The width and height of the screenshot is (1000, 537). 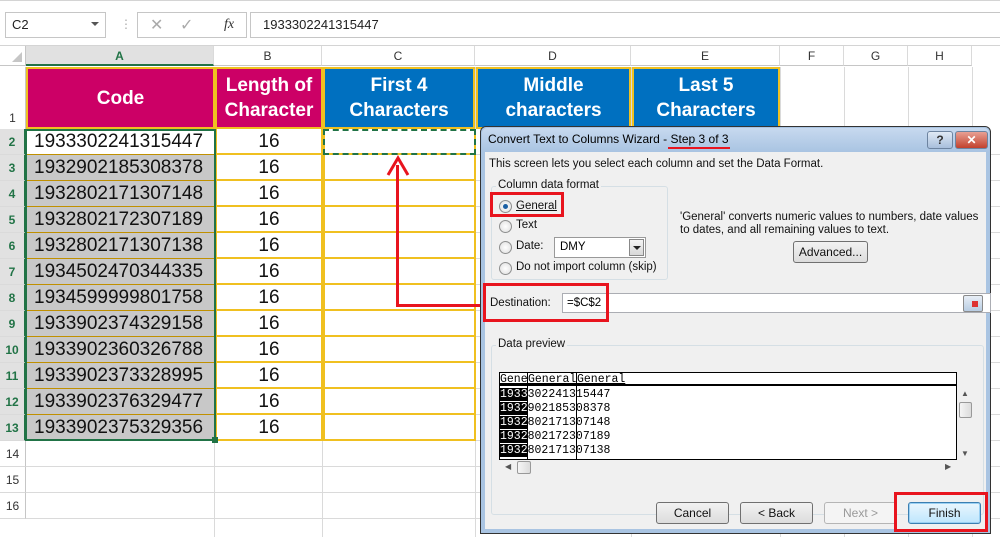 What do you see at coordinates (13, 194) in the screenshot?
I see `row-header-4: 4` at bounding box center [13, 194].